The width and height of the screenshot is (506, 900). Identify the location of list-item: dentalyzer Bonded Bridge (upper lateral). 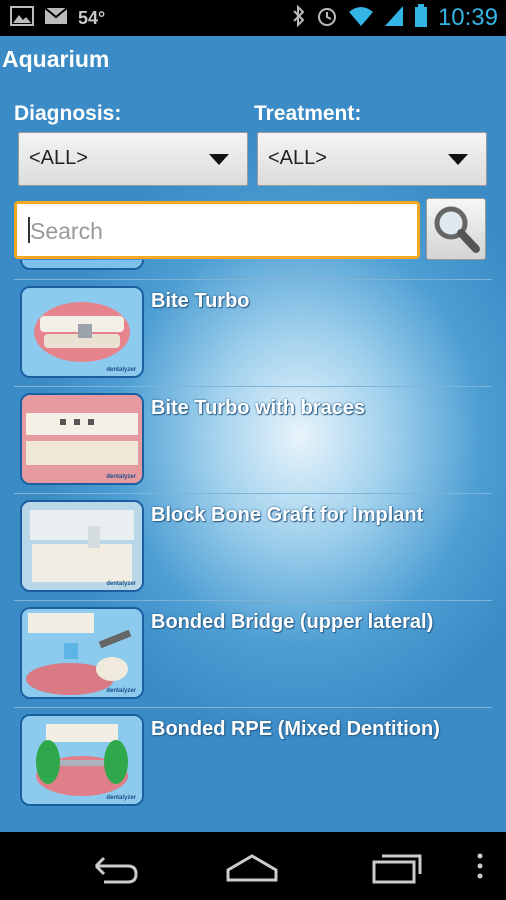
(253, 654).